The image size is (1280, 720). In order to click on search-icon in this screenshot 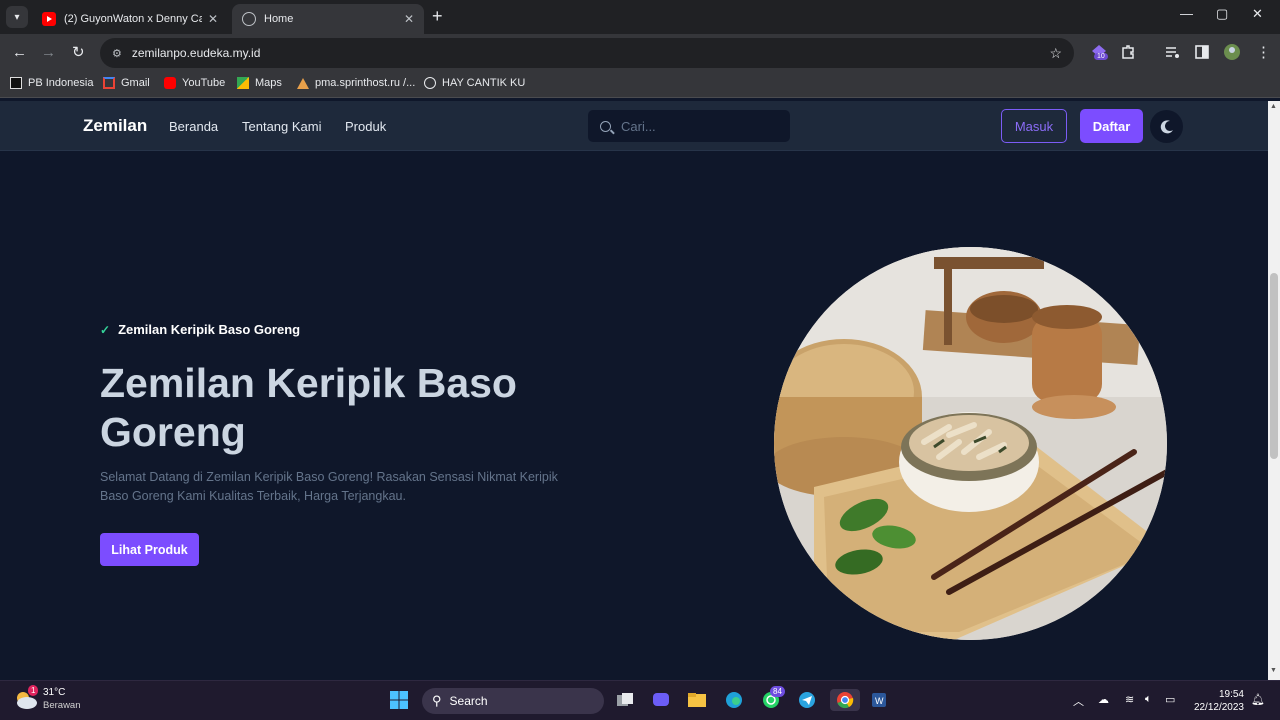, I will do `click(605, 126)`.